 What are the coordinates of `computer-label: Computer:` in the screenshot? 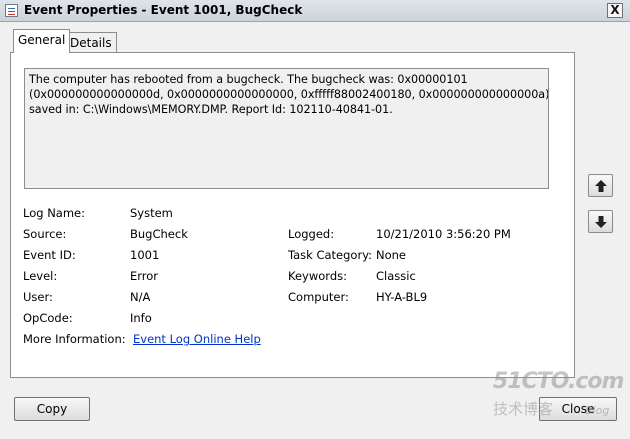 It's located at (318, 297).